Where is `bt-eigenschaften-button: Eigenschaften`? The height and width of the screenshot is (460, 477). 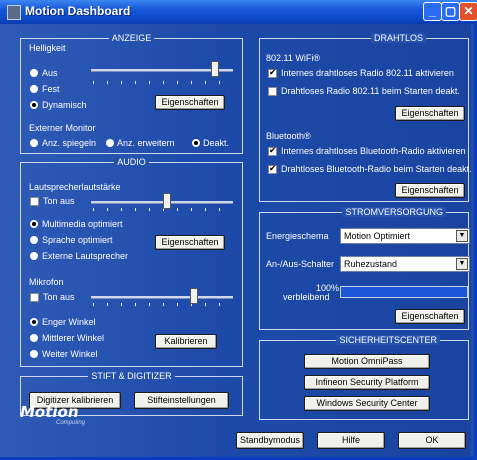
bt-eigenschaften-button: Eigenschaften is located at coordinates (430, 190).